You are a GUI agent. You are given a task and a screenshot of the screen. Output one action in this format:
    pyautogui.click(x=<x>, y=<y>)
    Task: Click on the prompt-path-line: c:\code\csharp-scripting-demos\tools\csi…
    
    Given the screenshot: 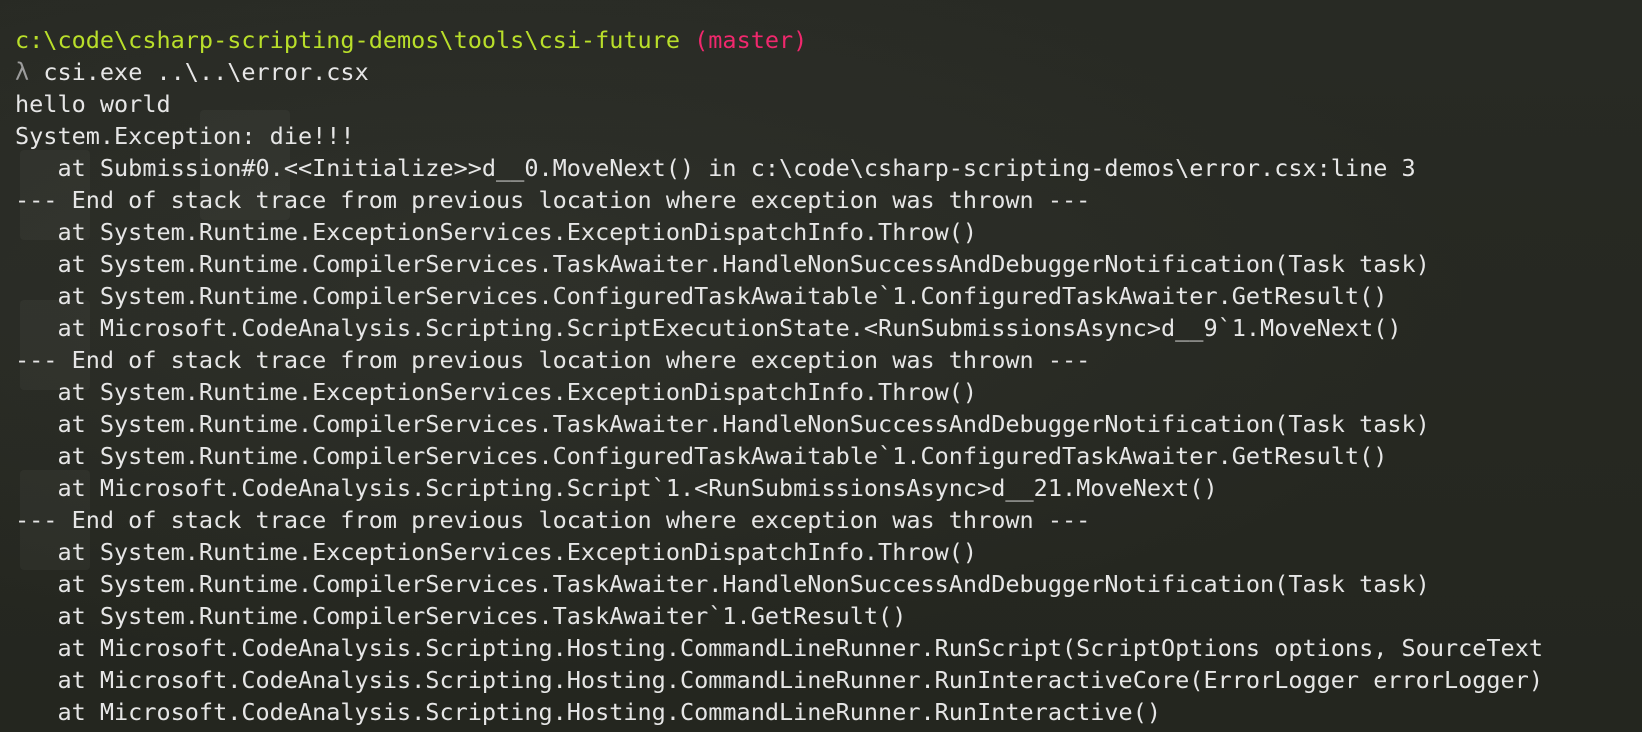 What is the action you would take?
    pyautogui.click(x=828, y=40)
    